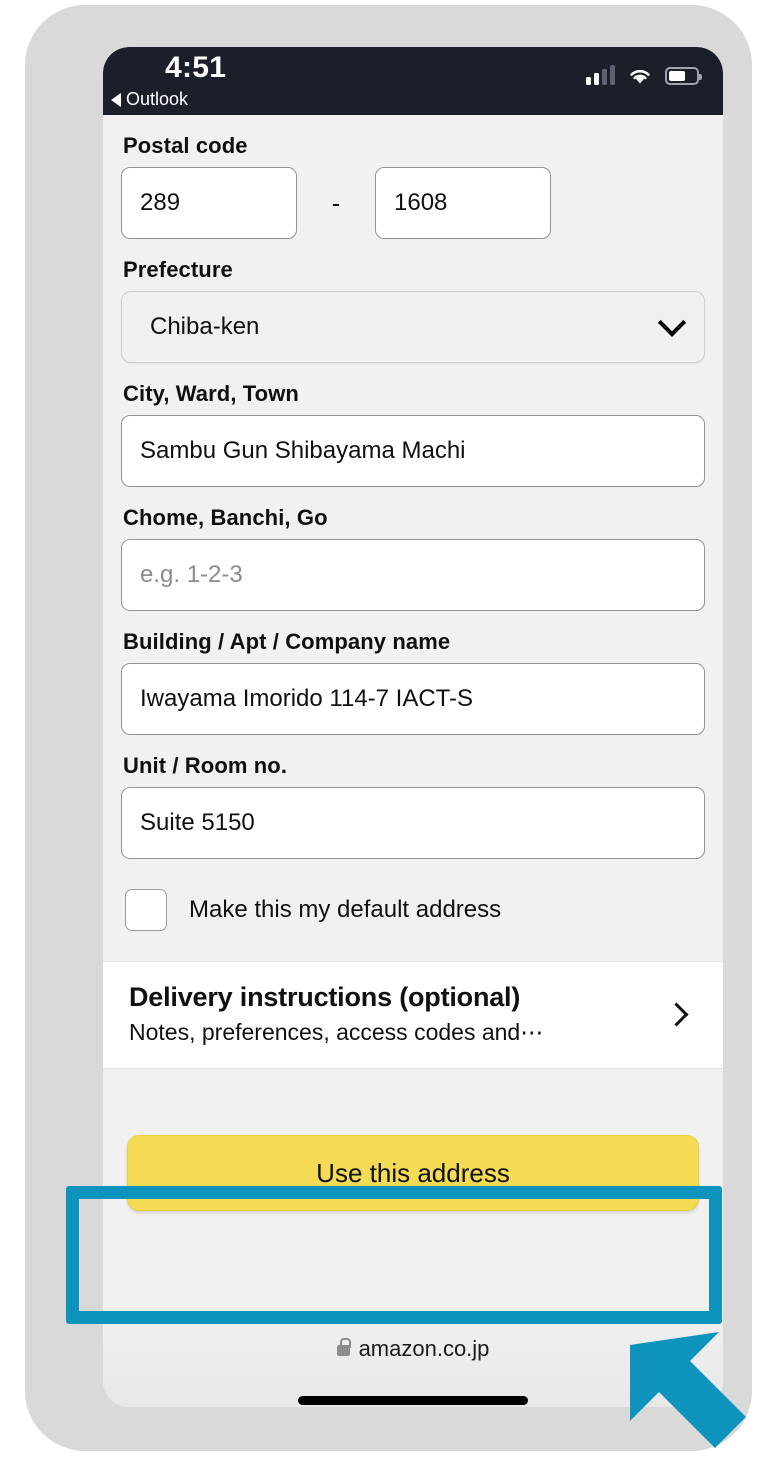  Describe the element at coordinates (683, 76) in the screenshot. I see `battery-icon` at that location.